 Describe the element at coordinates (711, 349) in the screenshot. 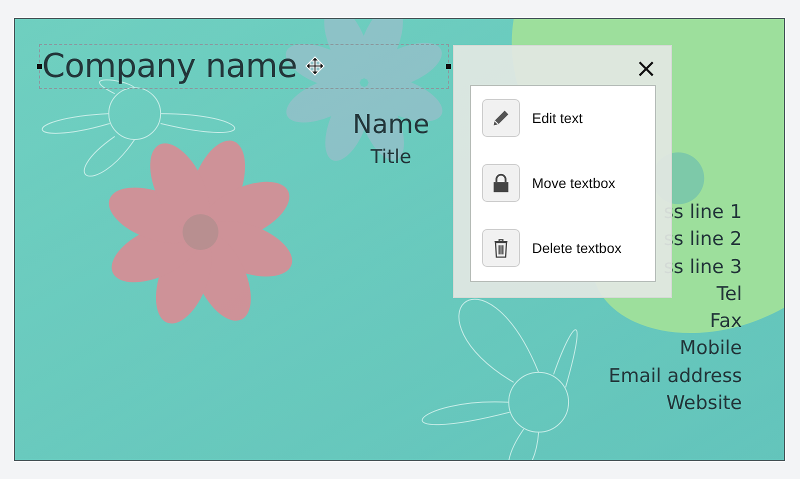

I see `contact-line: Mobile` at that location.